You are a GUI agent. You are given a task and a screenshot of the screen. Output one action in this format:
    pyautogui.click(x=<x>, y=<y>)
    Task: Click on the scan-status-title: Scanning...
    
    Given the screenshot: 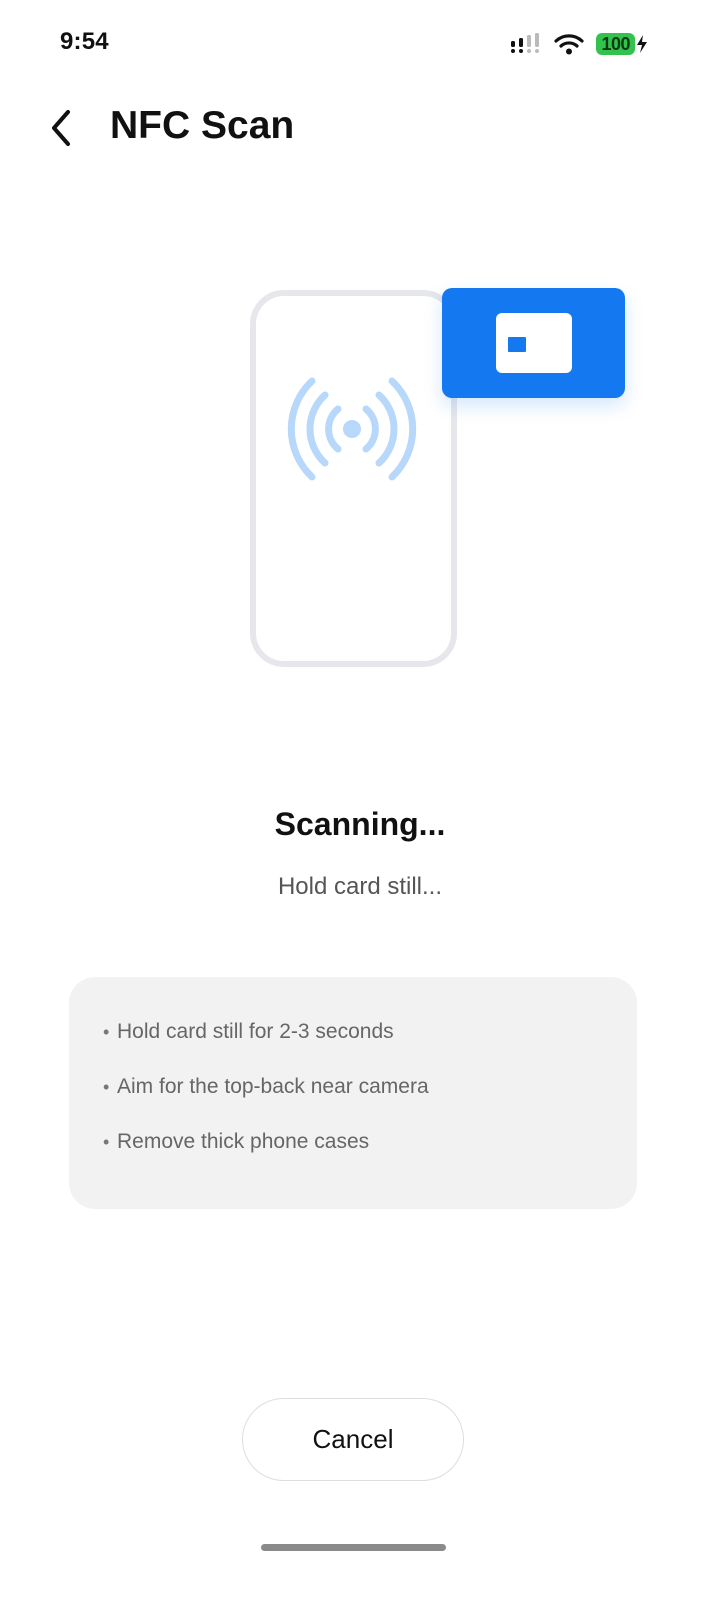 What is the action you would take?
    pyautogui.click(x=360, y=824)
    